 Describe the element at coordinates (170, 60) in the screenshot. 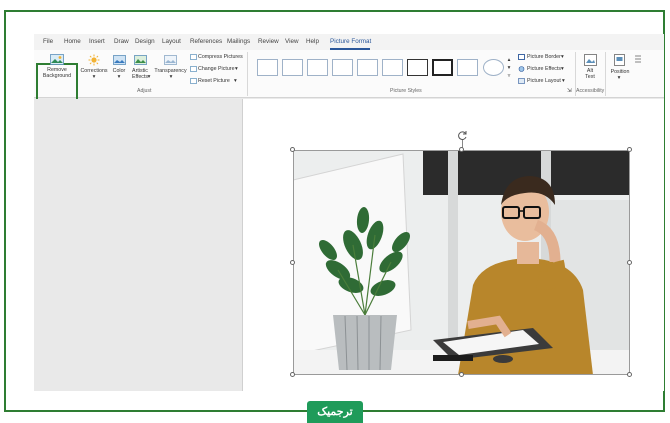

I see `transparency-icon` at that location.